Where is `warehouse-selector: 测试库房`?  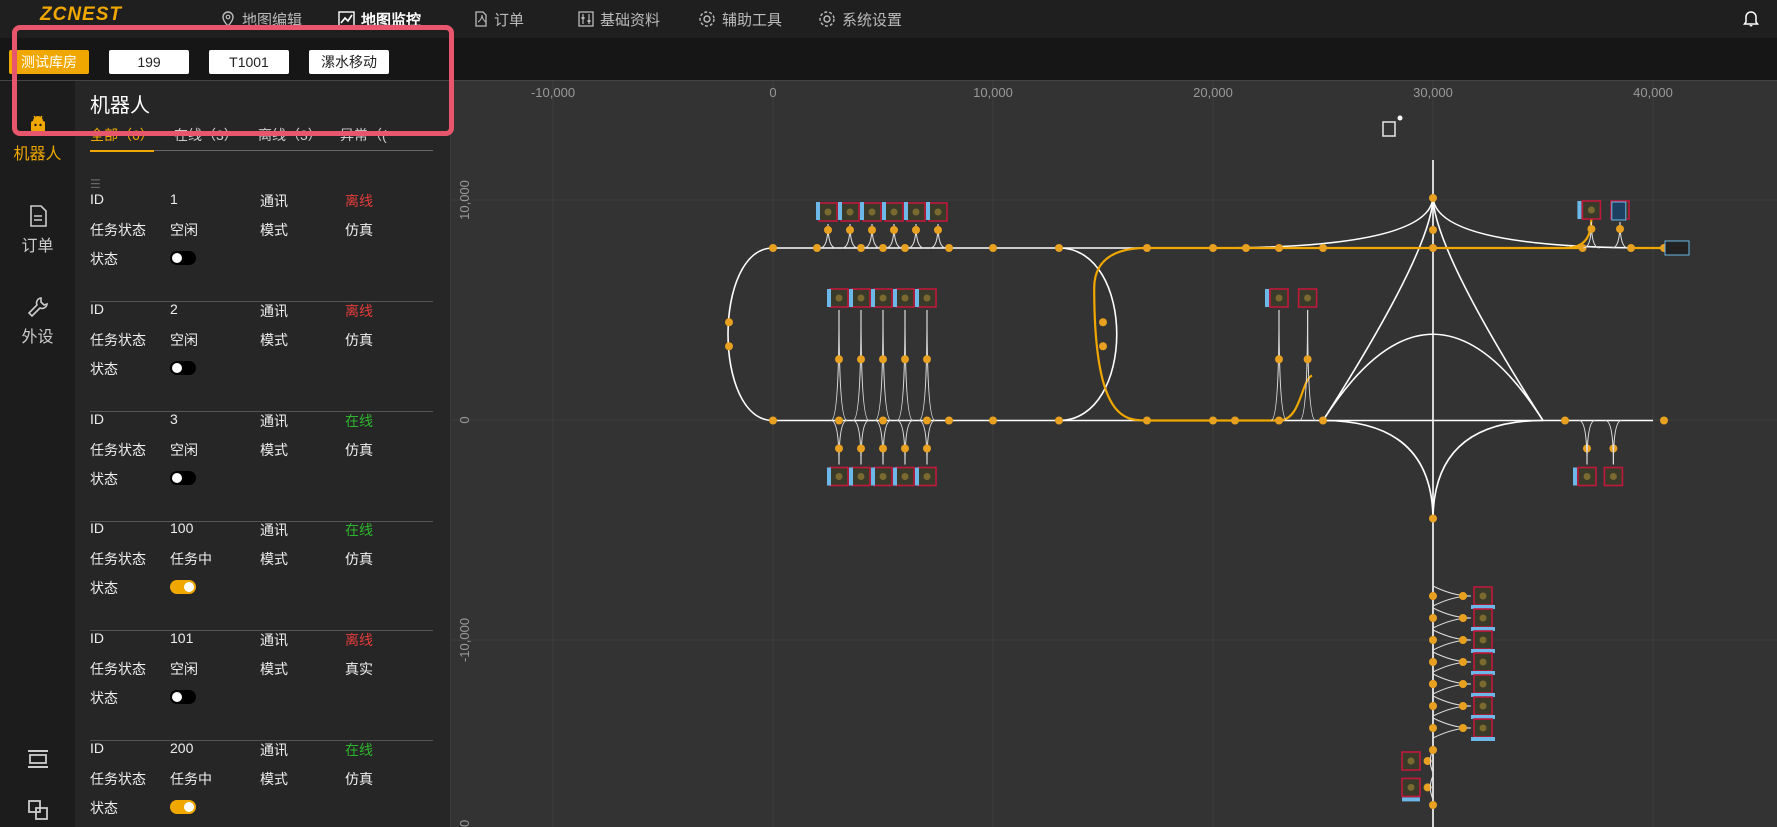
warehouse-selector: 测试库房 is located at coordinates (49, 62).